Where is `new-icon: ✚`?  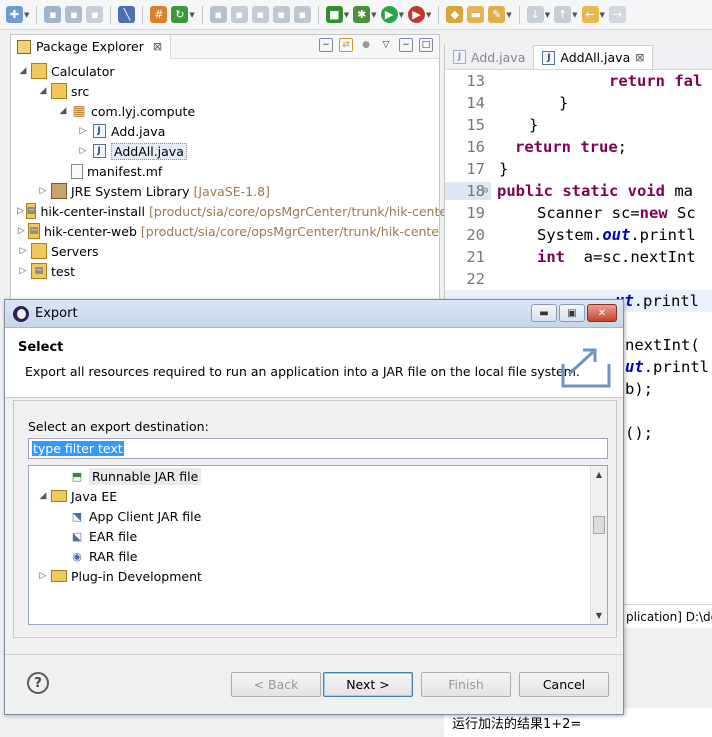
new-icon: ✚ is located at coordinates (14, 14).